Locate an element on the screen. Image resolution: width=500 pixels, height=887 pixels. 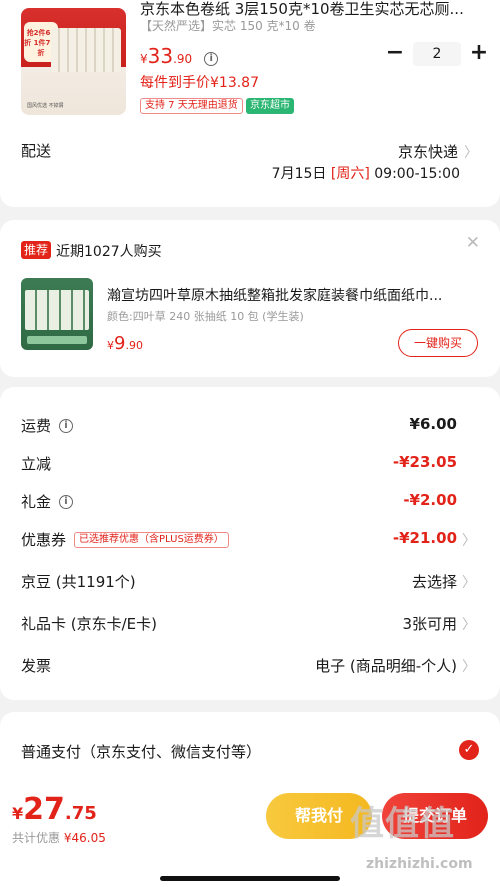
fee-value: 电子 (商品明细-个人) is located at coordinates (386, 666).